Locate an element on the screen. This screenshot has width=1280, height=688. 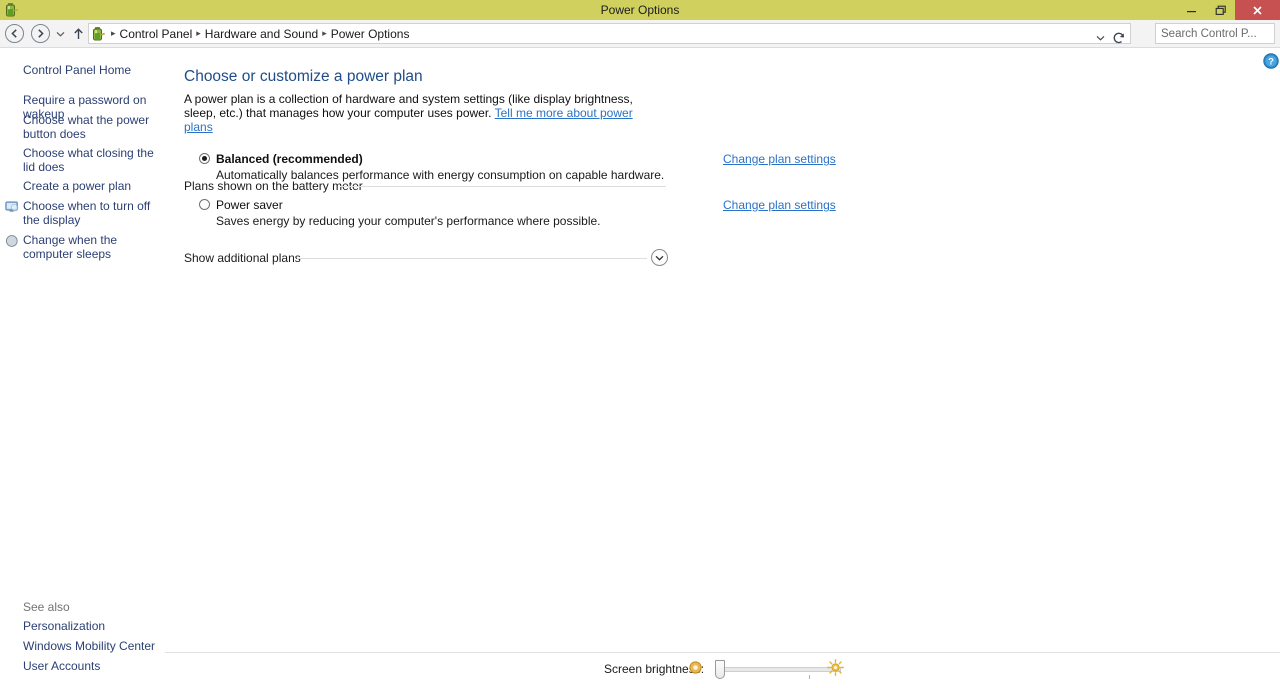
slider-thumb is located at coordinates (720, 669).